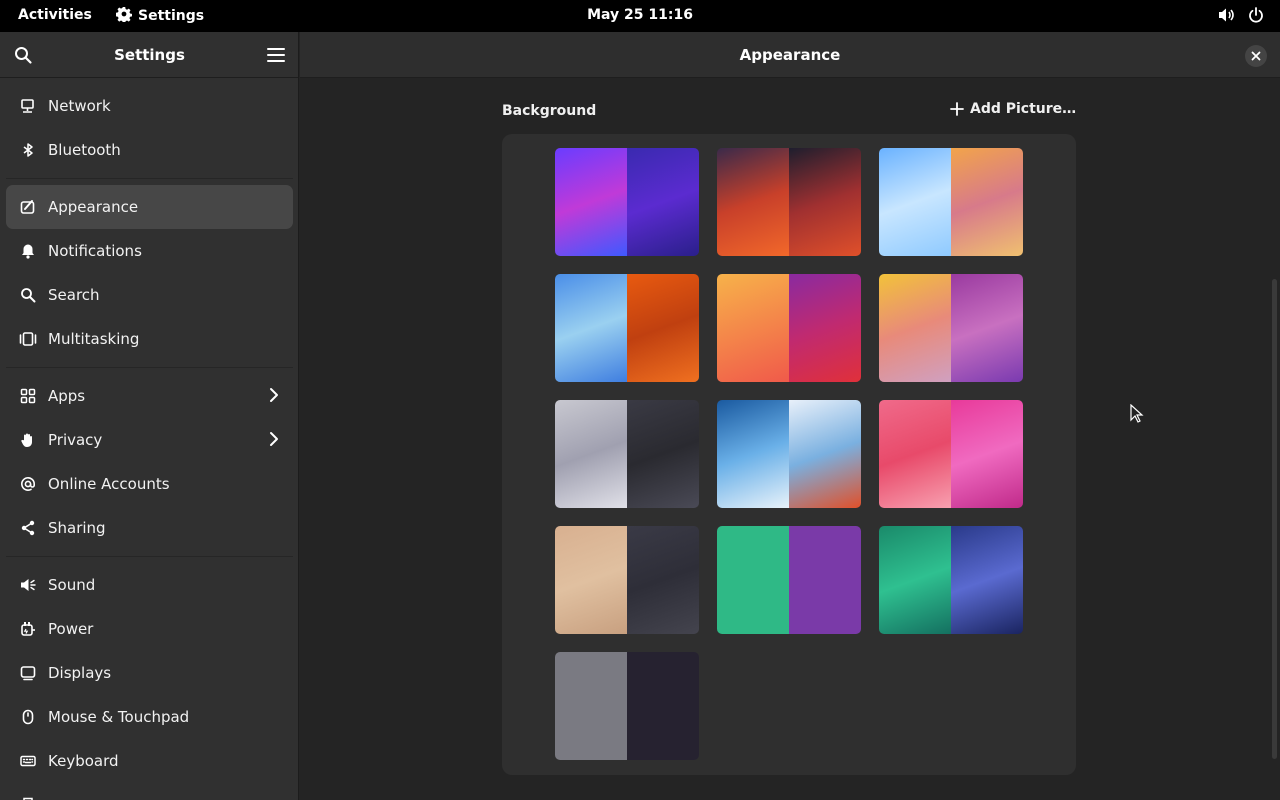 This screenshot has height=800, width=1280. I want to click on sidebar-item-power: Power, so click(149, 629).